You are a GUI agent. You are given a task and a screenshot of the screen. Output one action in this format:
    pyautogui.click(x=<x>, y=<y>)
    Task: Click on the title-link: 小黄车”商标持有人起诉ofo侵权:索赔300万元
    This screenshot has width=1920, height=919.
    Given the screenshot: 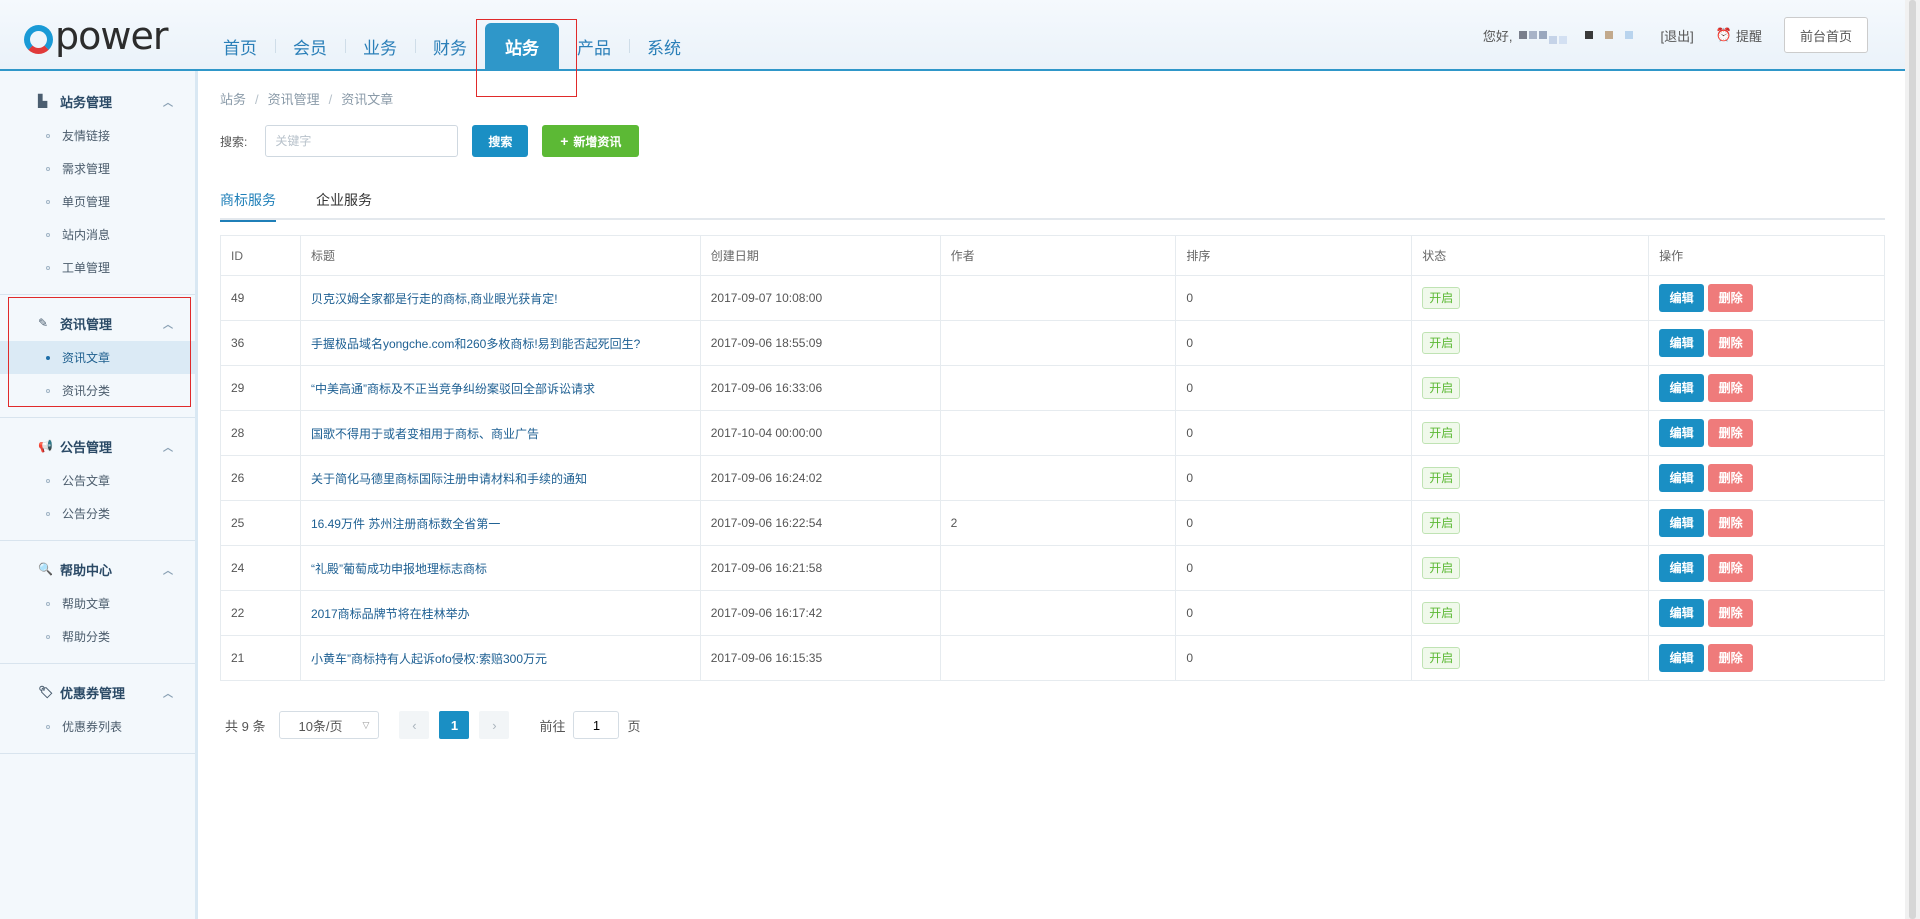 What is the action you would take?
    pyautogui.click(x=429, y=659)
    